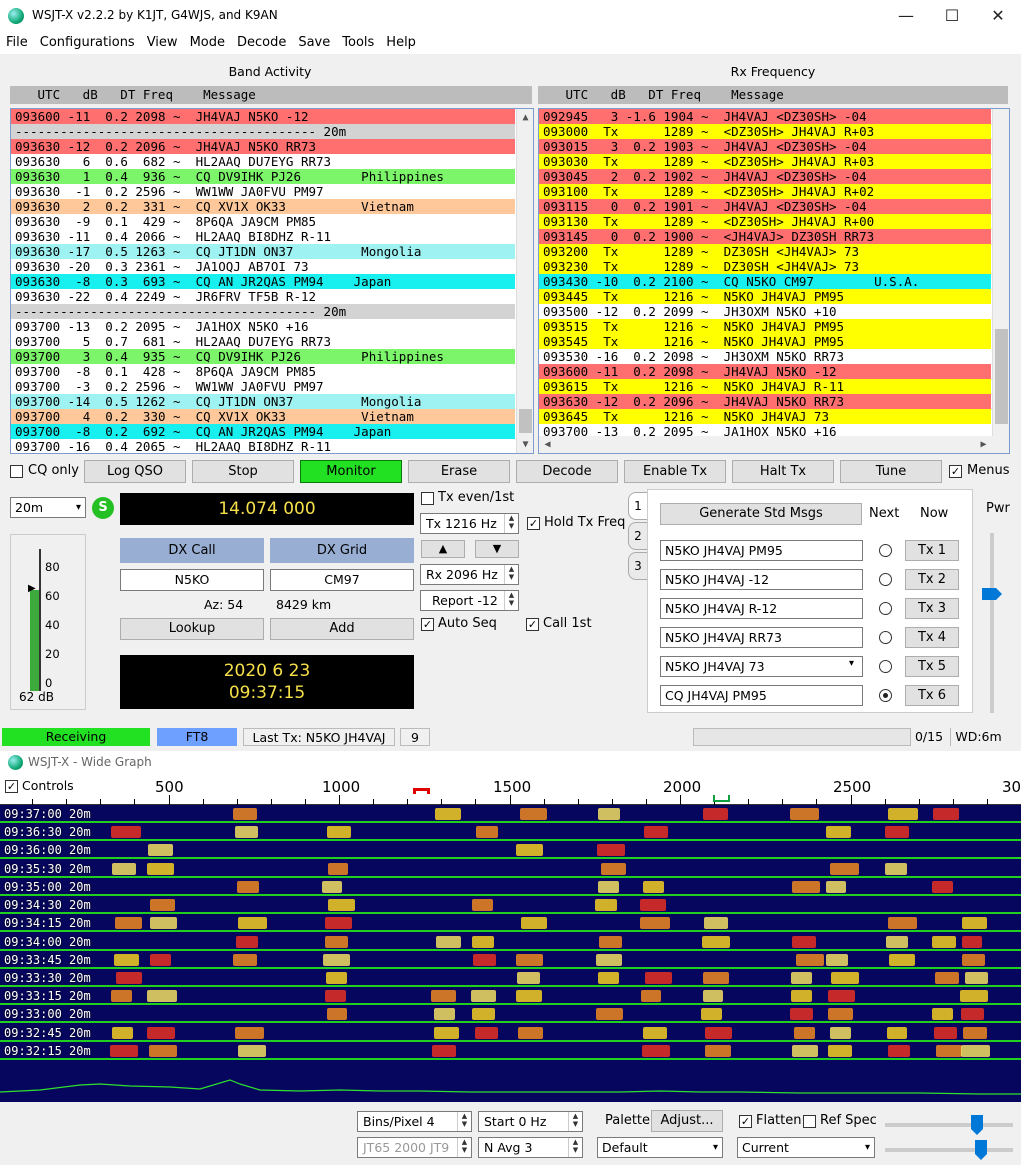 The image size is (1021, 1165). I want to click on menus-checkbox: ✓, so click(955, 471).